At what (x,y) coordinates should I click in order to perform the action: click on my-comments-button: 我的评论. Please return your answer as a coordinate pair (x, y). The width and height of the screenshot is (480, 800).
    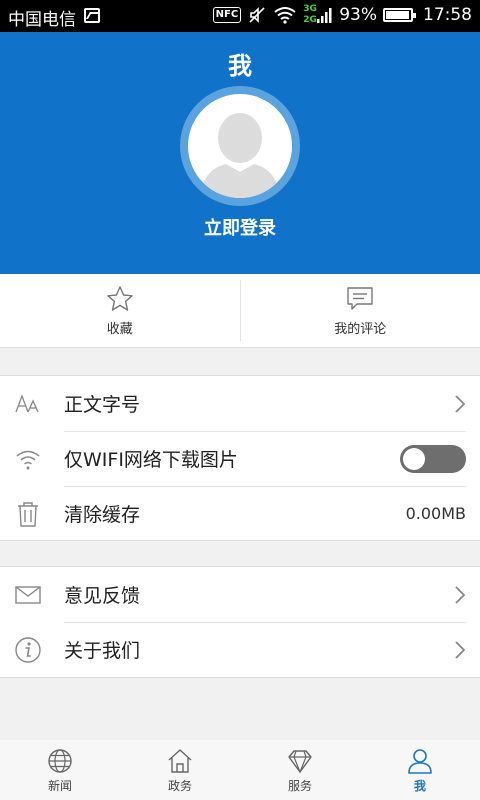
    Looking at the image, I should click on (360, 310).